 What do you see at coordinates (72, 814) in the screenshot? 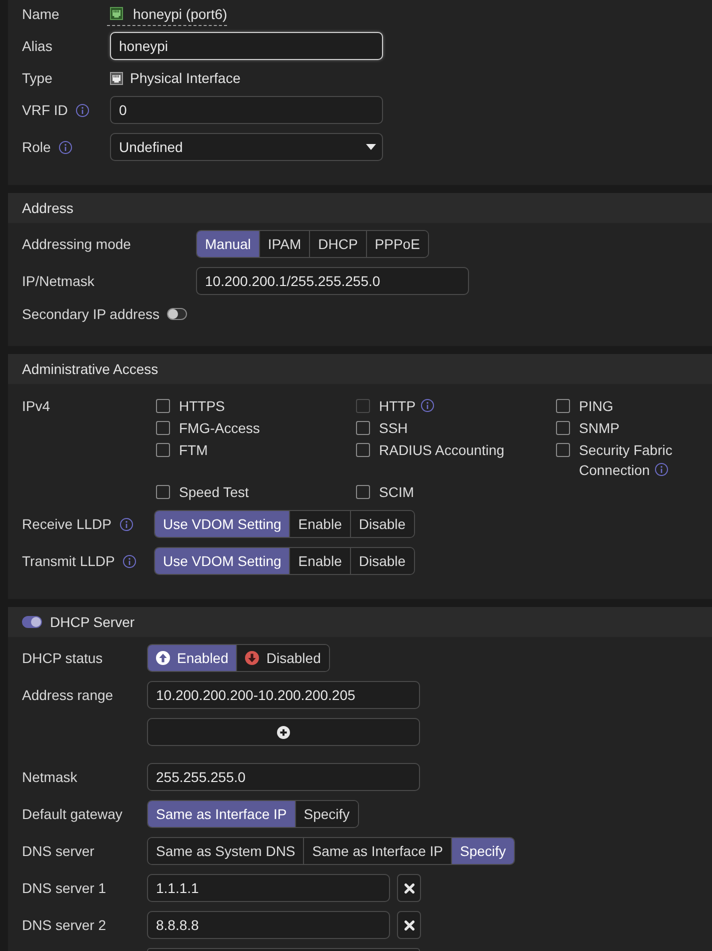
I see `field-label: Default gateway` at bounding box center [72, 814].